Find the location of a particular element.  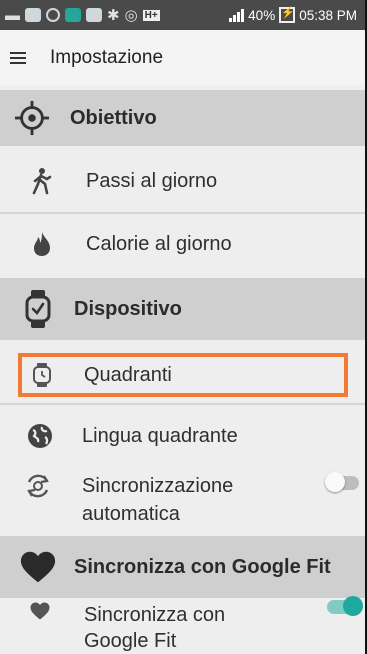

bluetooth-icon: ✱ is located at coordinates (113, 15).